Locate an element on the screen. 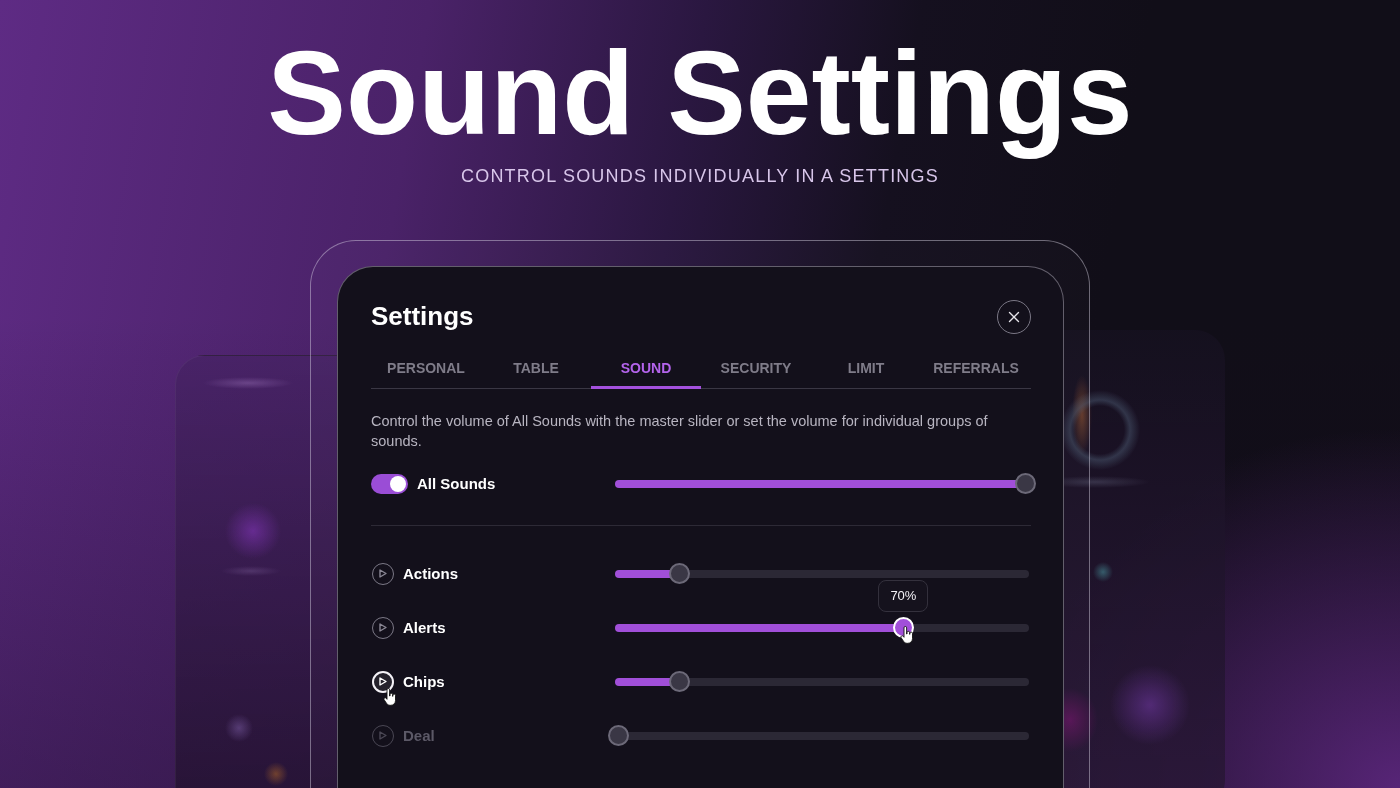 The width and height of the screenshot is (1400, 788). hero-title: Sound Settings is located at coordinates (700, 93).